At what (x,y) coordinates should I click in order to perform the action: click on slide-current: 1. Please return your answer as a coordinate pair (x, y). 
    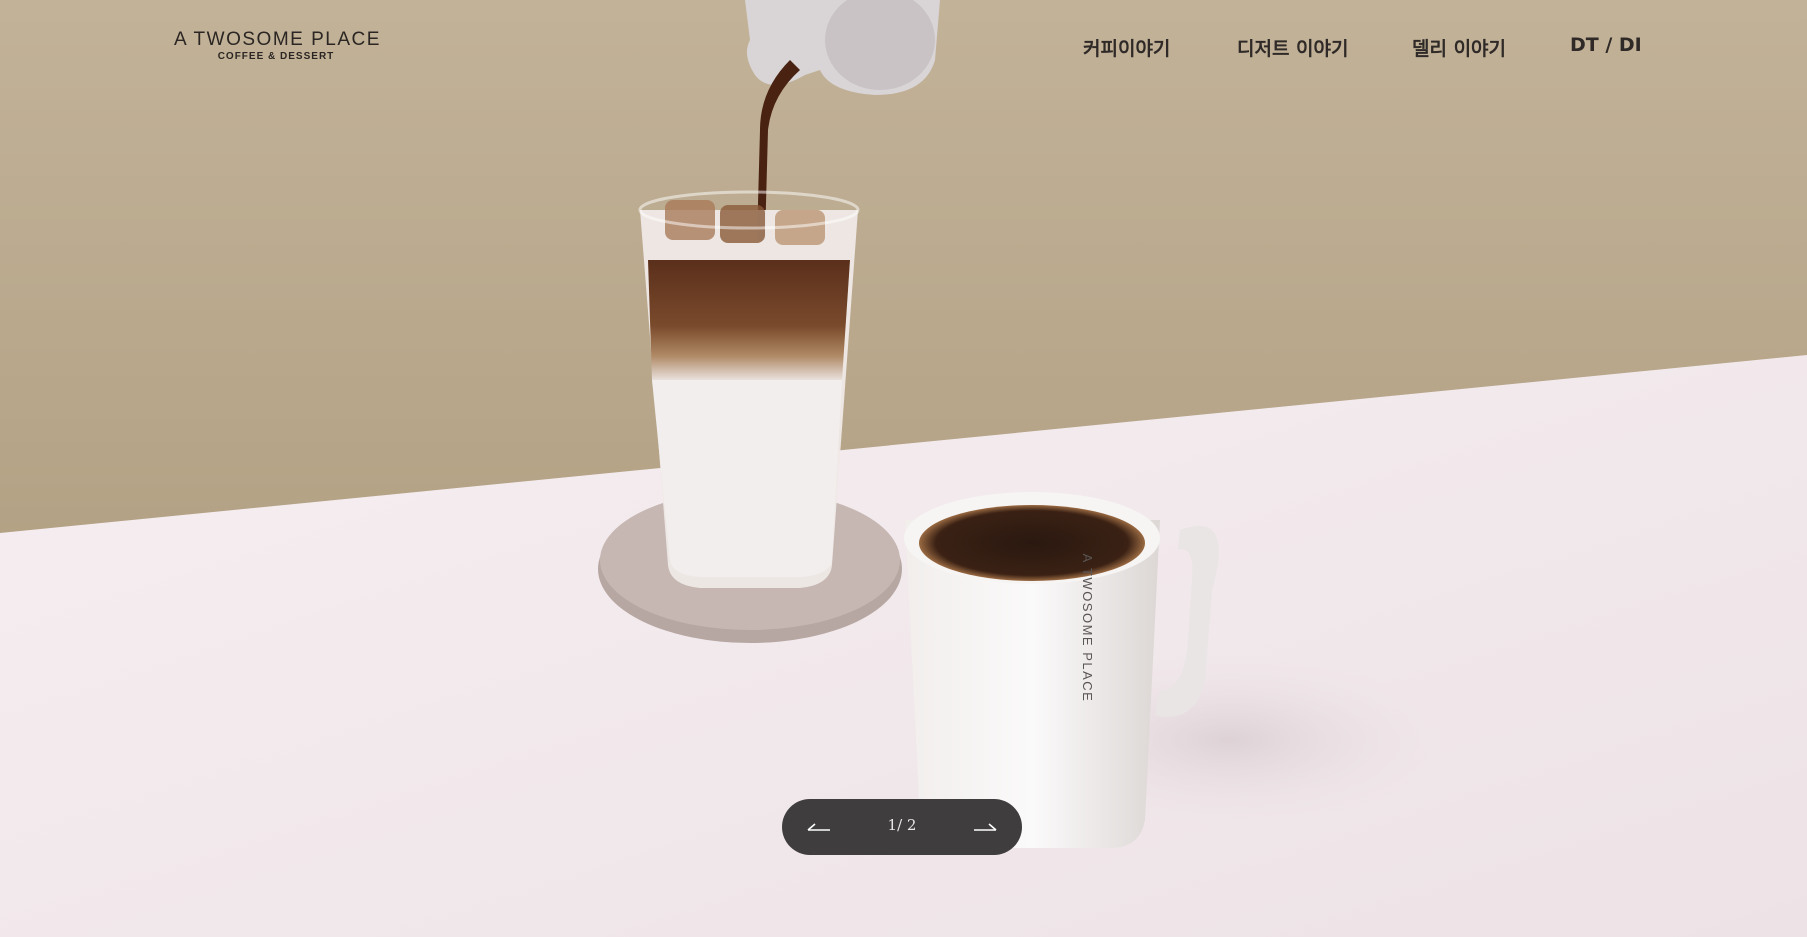
    Looking at the image, I should click on (892, 825).